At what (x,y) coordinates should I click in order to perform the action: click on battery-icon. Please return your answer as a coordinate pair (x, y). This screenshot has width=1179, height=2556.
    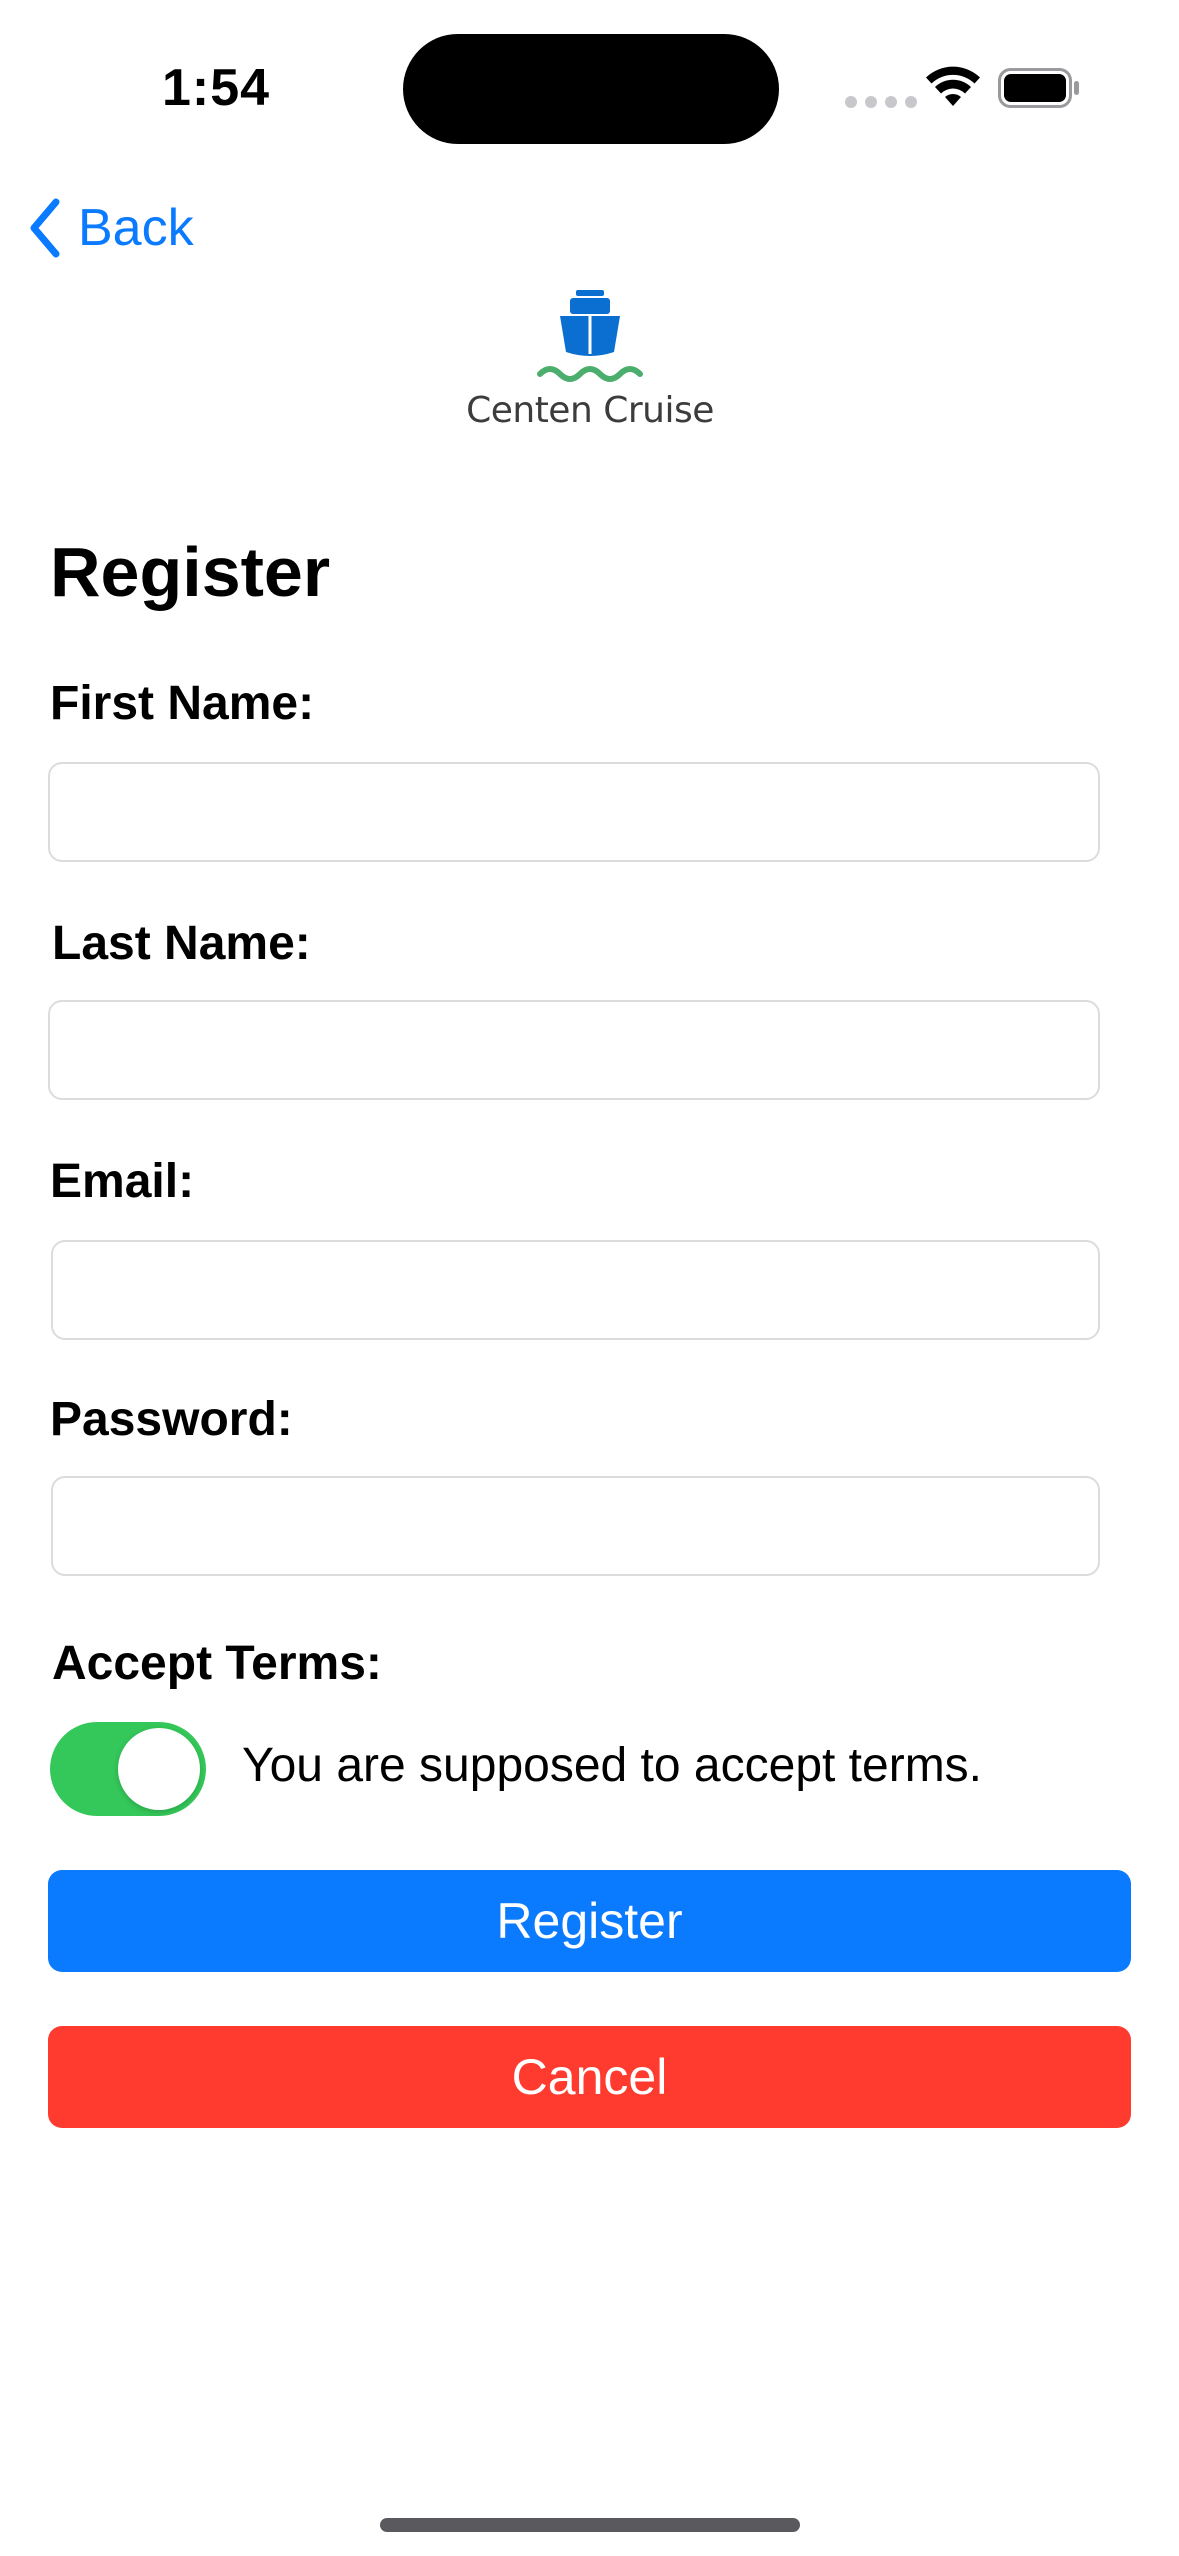
    Looking at the image, I should click on (1038, 88).